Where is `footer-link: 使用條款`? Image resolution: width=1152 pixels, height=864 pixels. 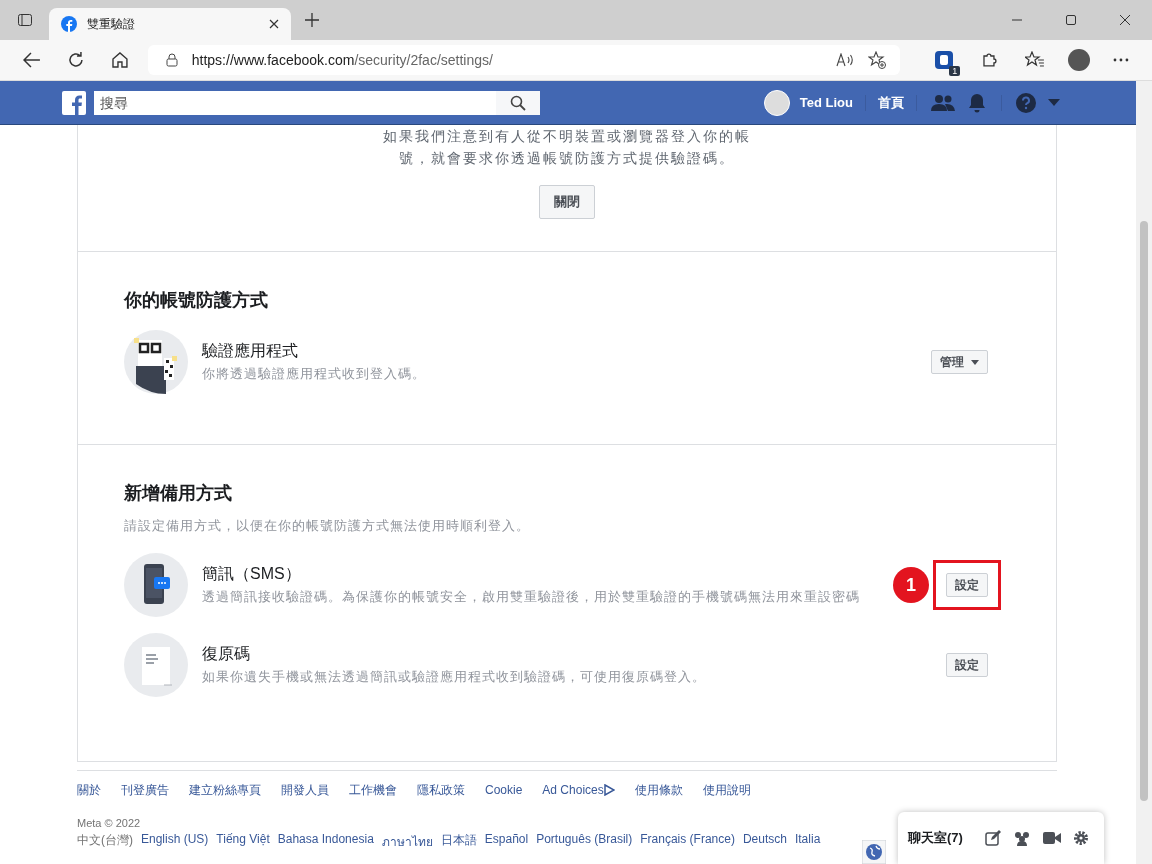 footer-link: 使用條款 is located at coordinates (658, 790).